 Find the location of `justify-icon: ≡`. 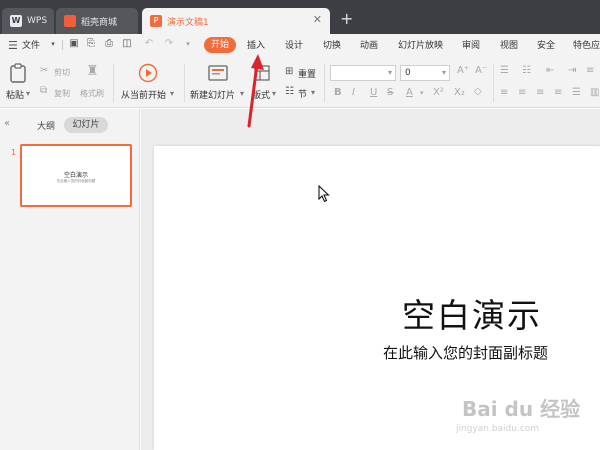

justify-icon: ≡ is located at coordinates (558, 92).